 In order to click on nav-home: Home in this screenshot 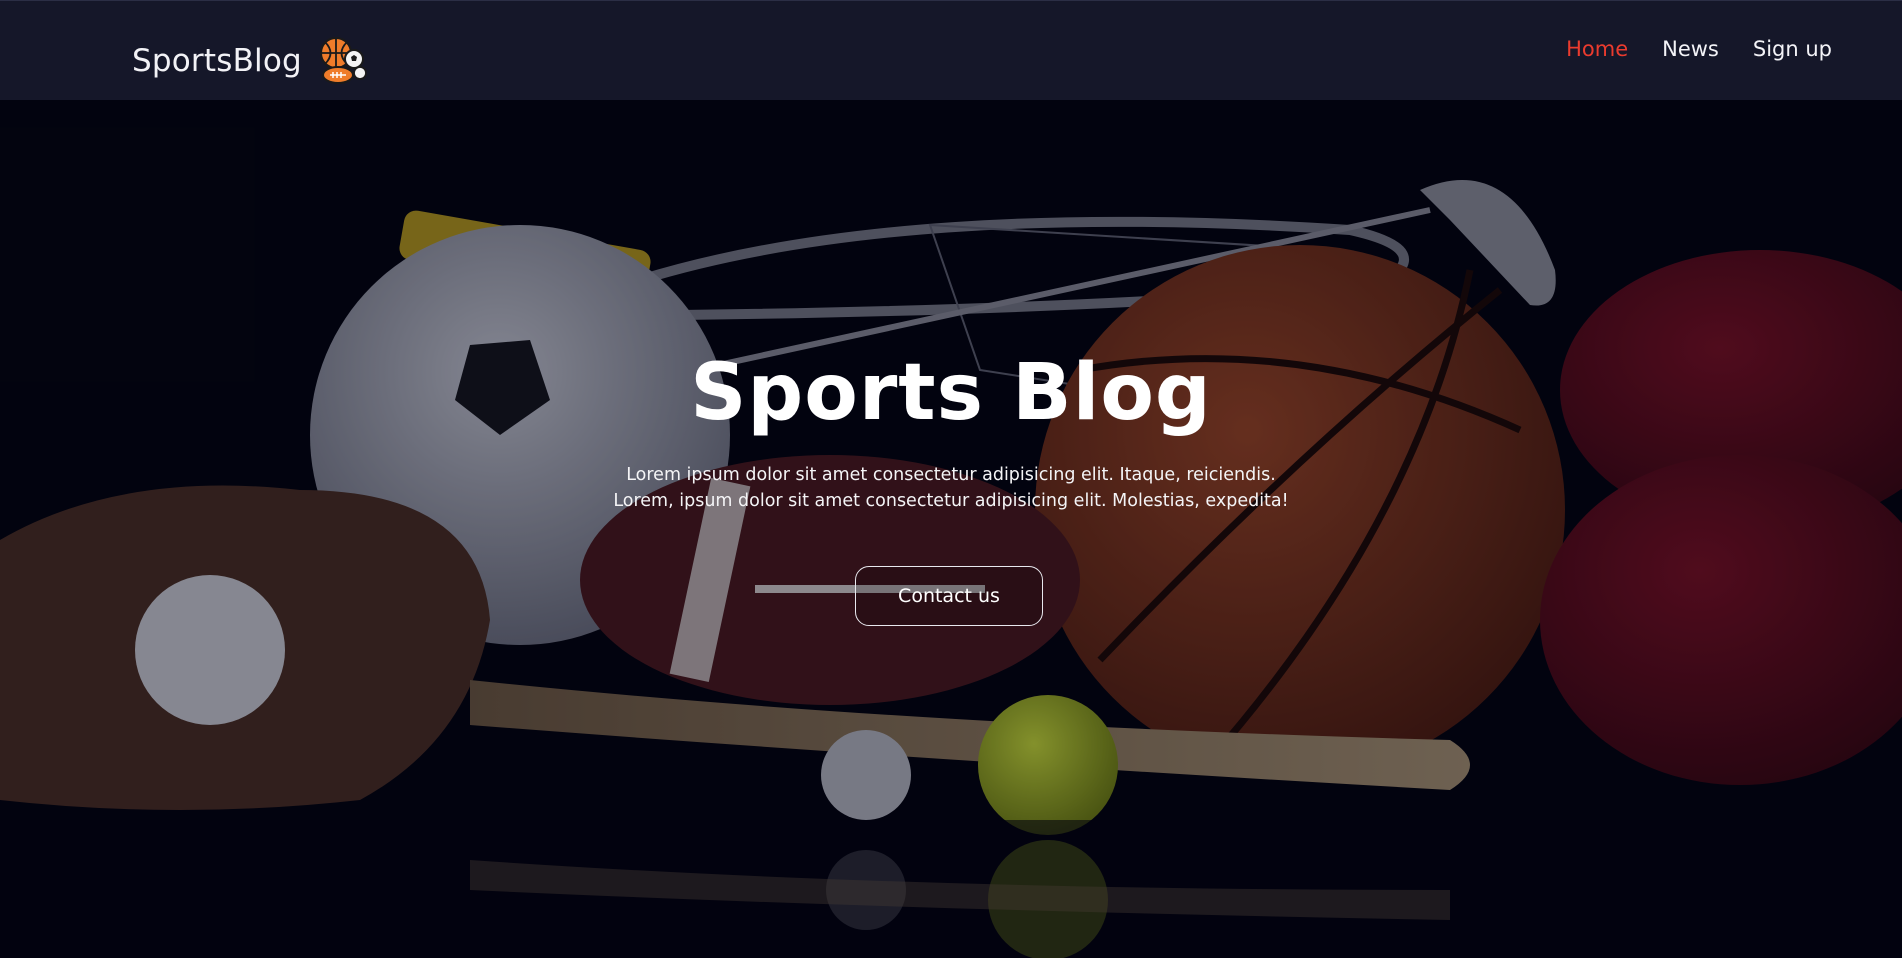, I will do `click(1597, 49)`.